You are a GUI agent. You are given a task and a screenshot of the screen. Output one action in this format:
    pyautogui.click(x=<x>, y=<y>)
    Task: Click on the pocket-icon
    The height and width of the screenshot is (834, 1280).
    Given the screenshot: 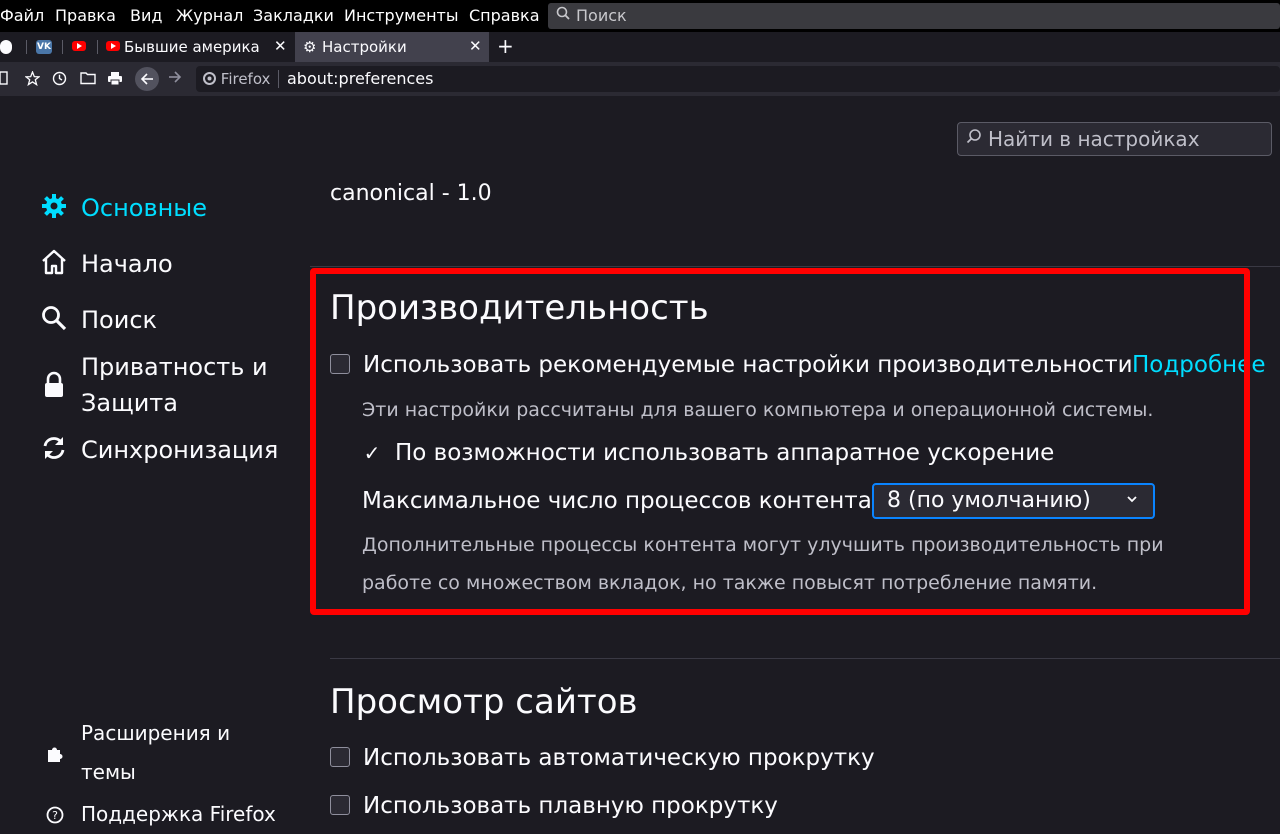 What is the action you would take?
    pyautogui.click(x=6, y=47)
    